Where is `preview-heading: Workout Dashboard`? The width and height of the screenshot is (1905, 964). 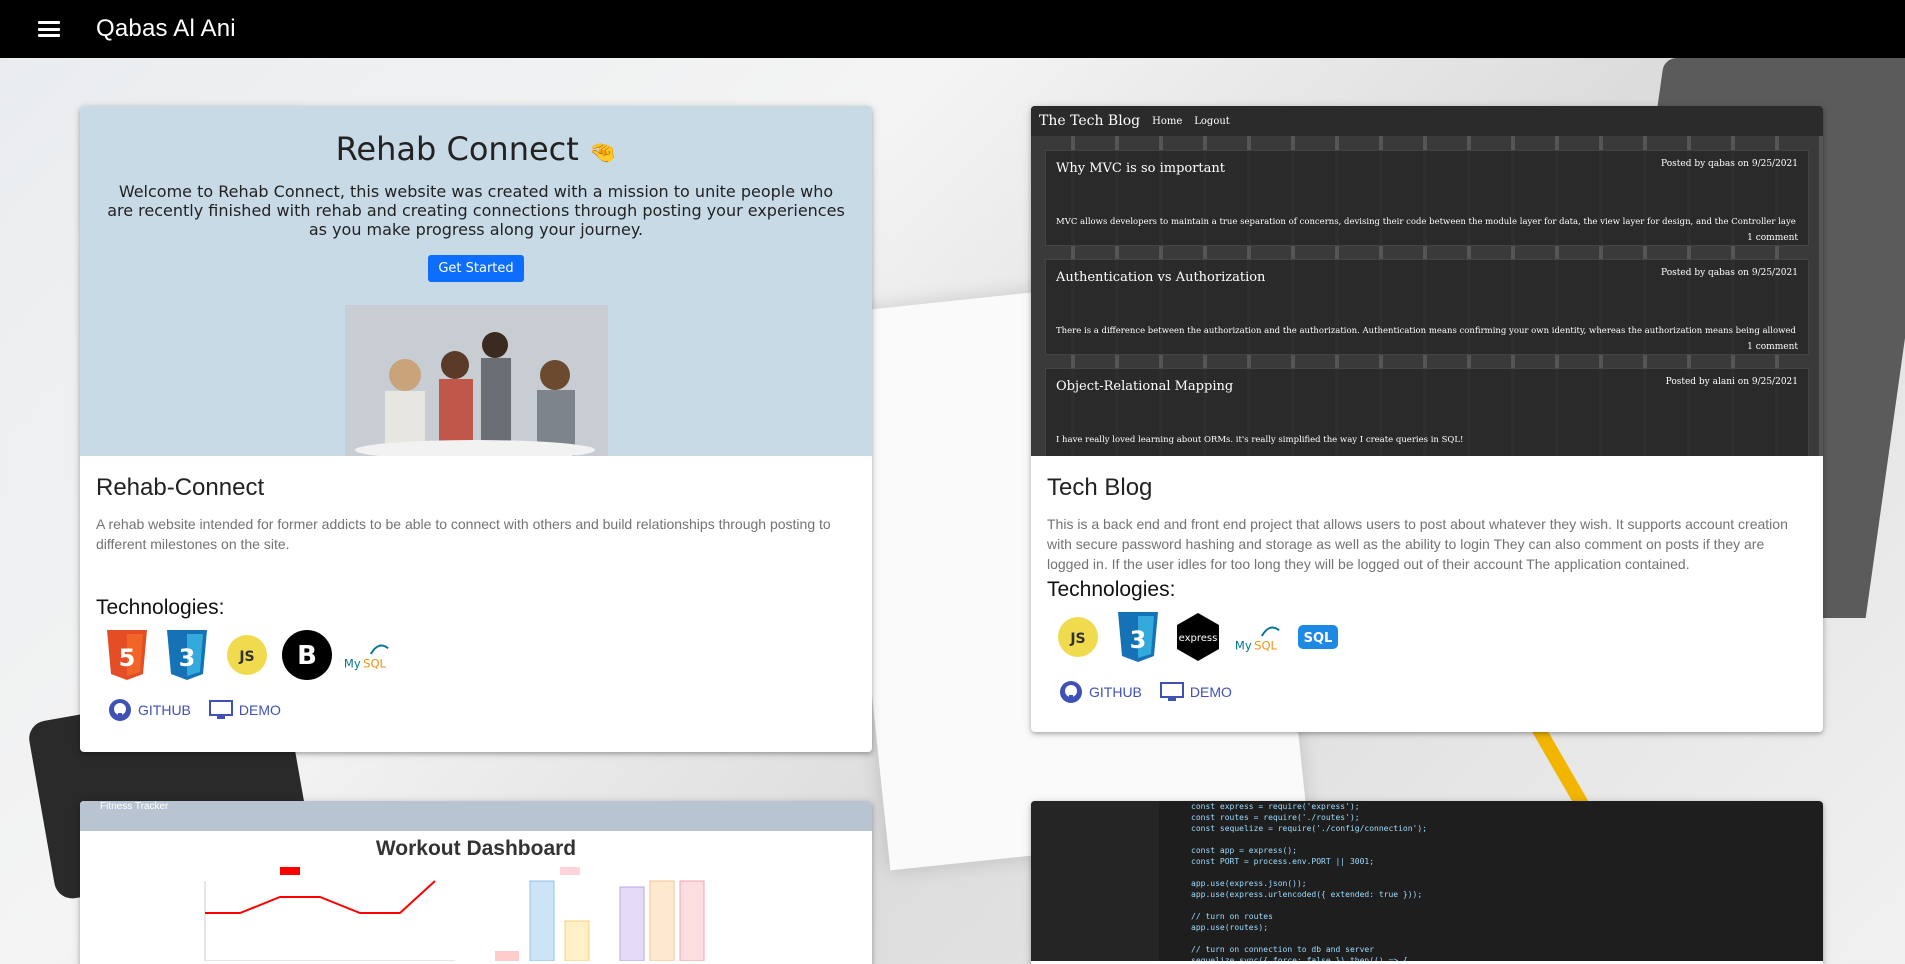 preview-heading: Workout Dashboard is located at coordinates (476, 848).